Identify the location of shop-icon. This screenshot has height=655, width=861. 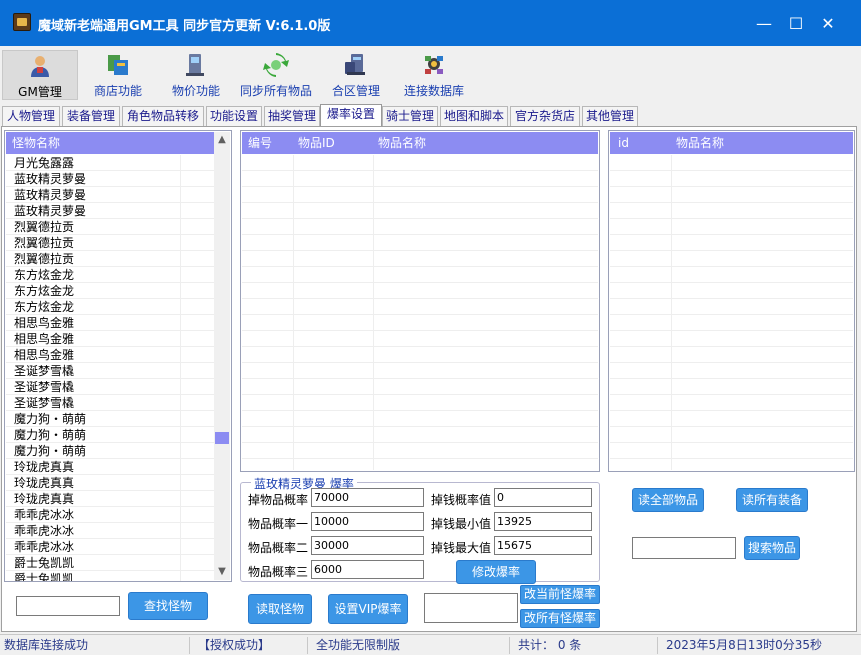
(118, 65).